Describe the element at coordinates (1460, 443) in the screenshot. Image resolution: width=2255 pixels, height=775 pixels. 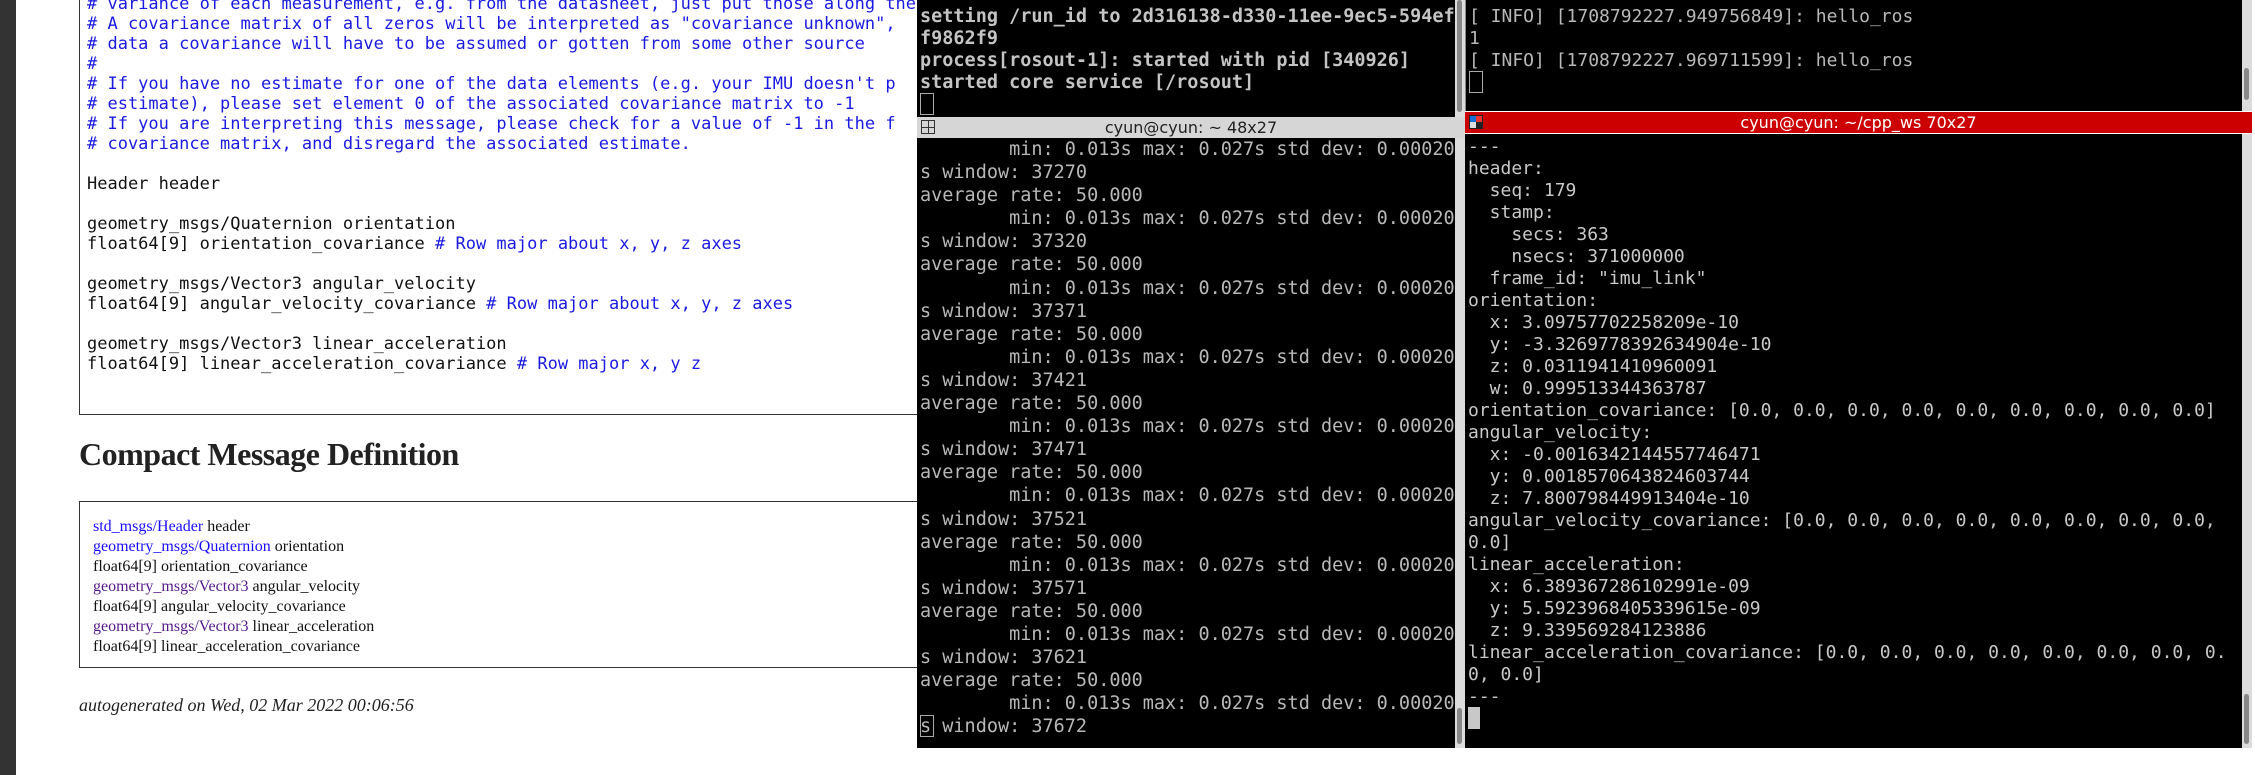
I see `terminal-hz-scrollbar` at that location.